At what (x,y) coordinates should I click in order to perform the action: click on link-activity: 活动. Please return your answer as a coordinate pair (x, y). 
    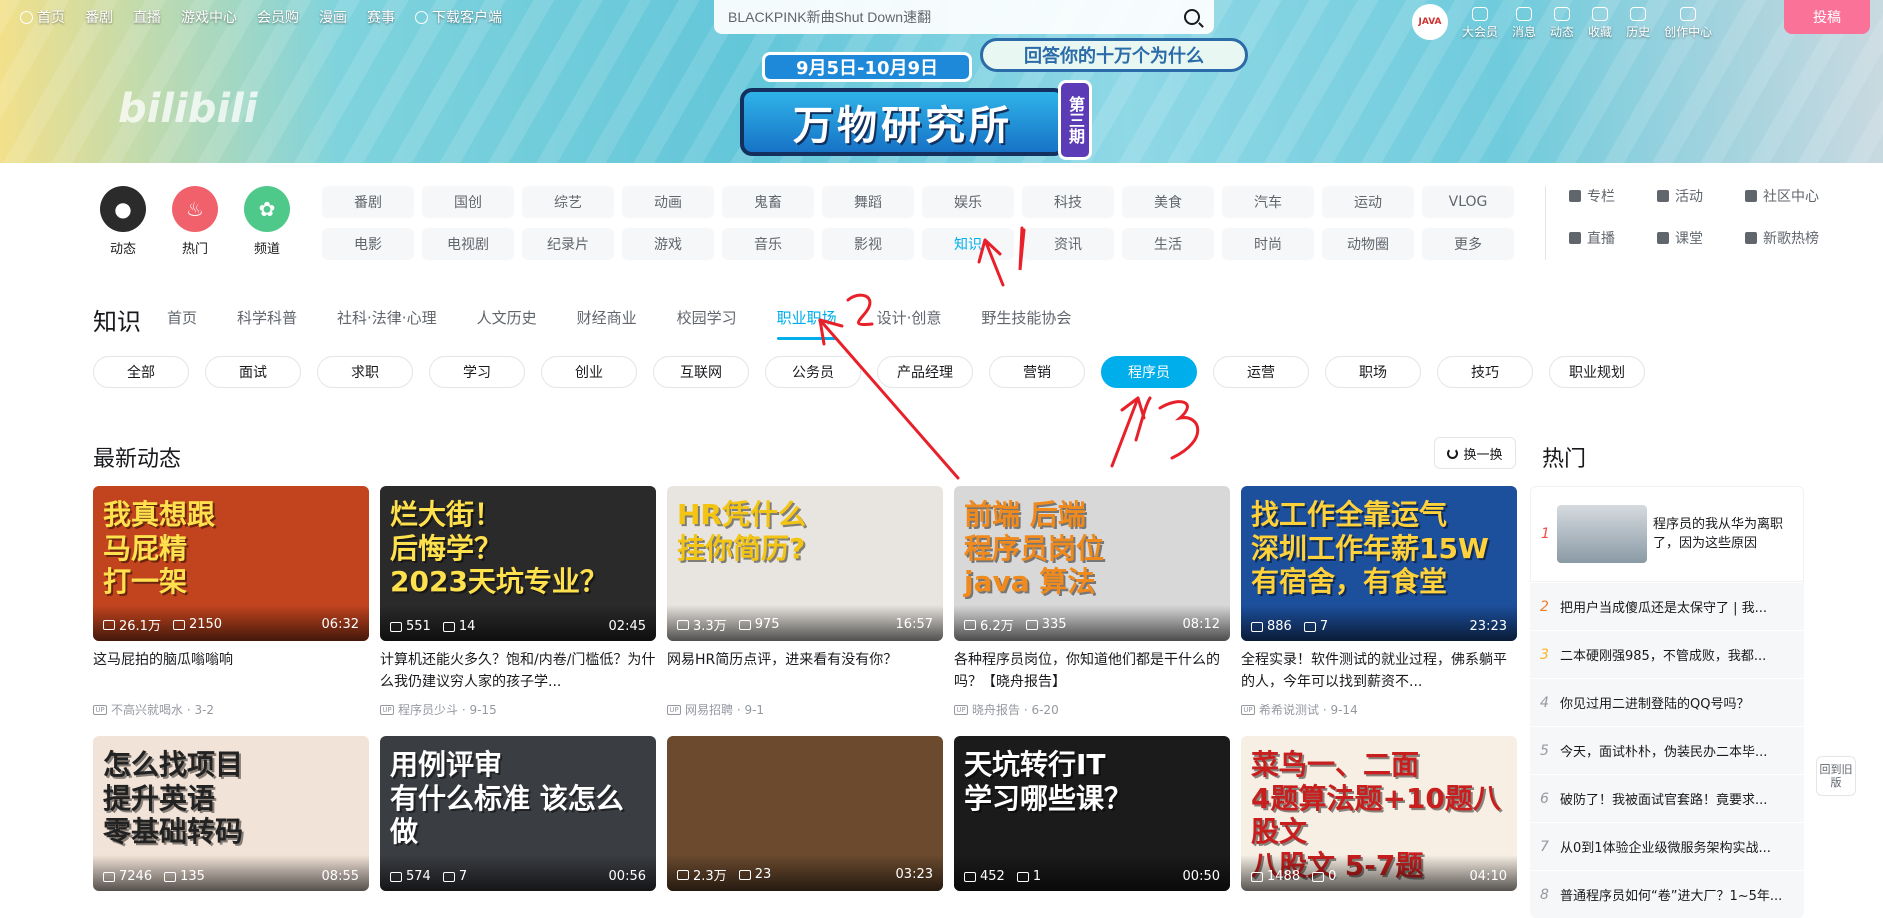
    Looking at the image, I should click on (1701, 196).